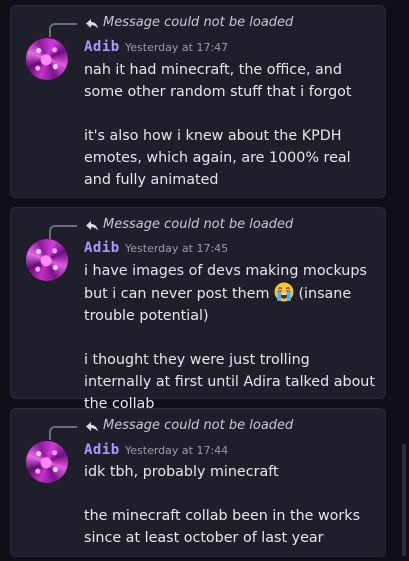 This screenshot has height=561, width=409. Describe the element at coordinates (404, 500) in the screenshot. I see `scrollbar` at that location.